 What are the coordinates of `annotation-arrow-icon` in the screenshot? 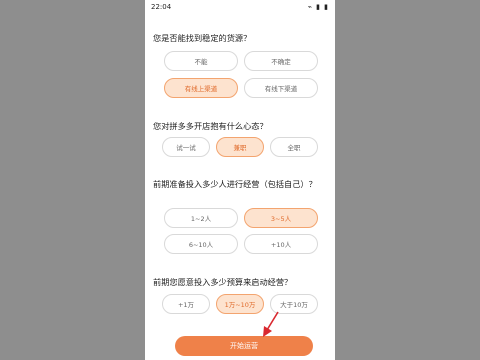 It's located at (271, 324).